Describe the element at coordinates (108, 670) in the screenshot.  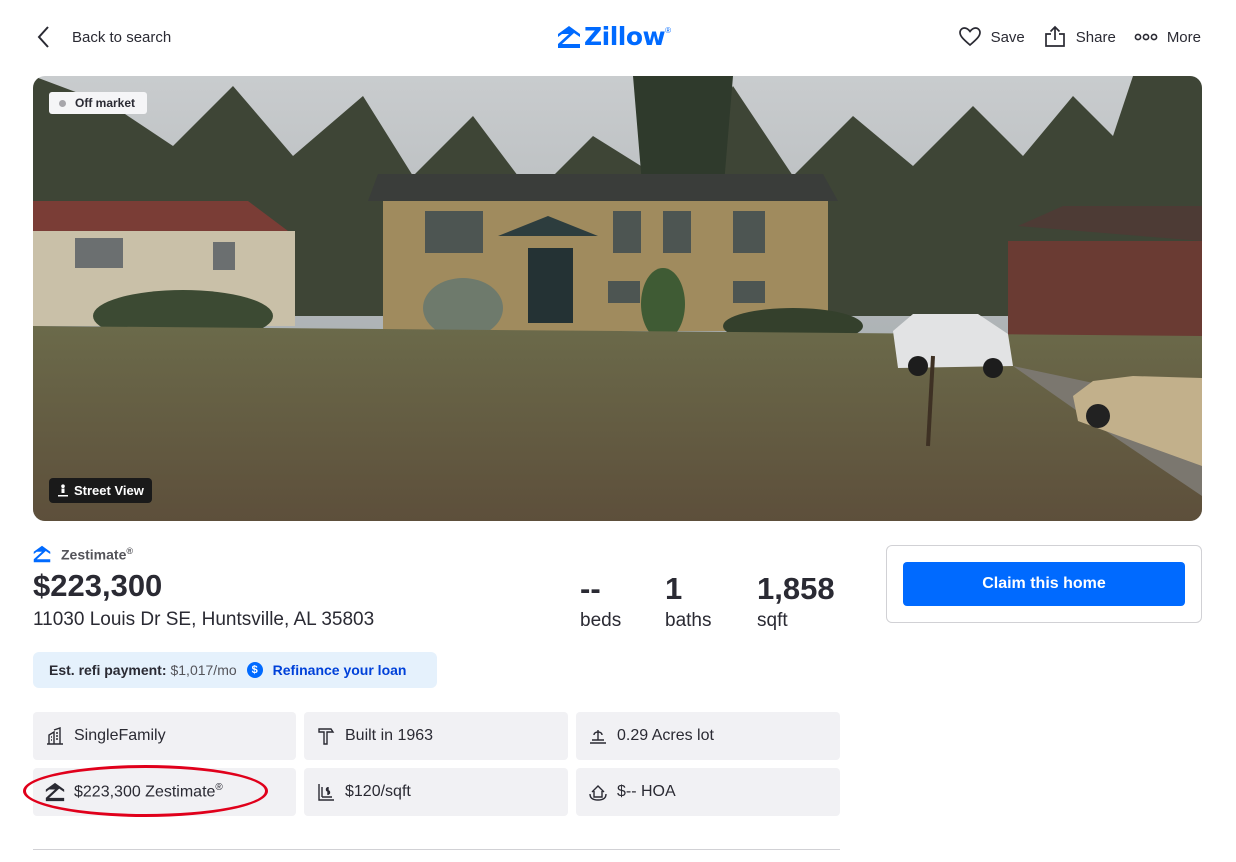
I see `refi-payment-label: Est. refi payment:` at that location.